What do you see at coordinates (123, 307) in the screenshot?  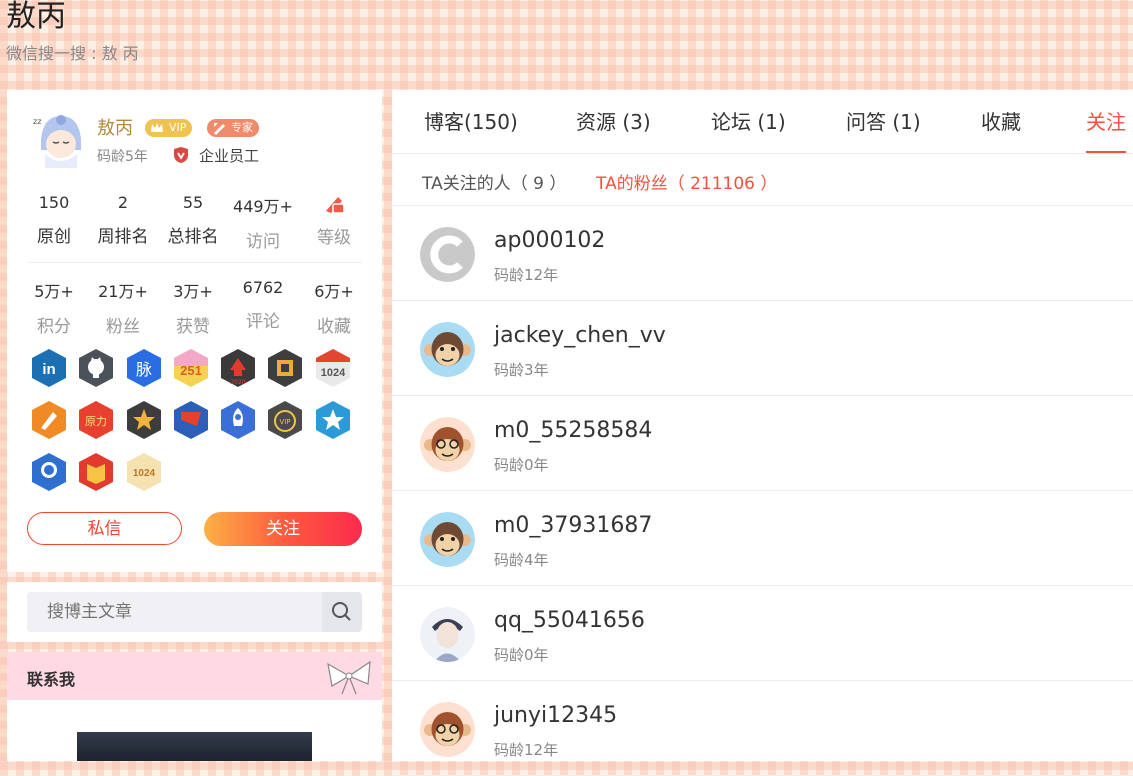 I see `stat-fans: 21万+ 粉丝` at bounding box center [123, 307].